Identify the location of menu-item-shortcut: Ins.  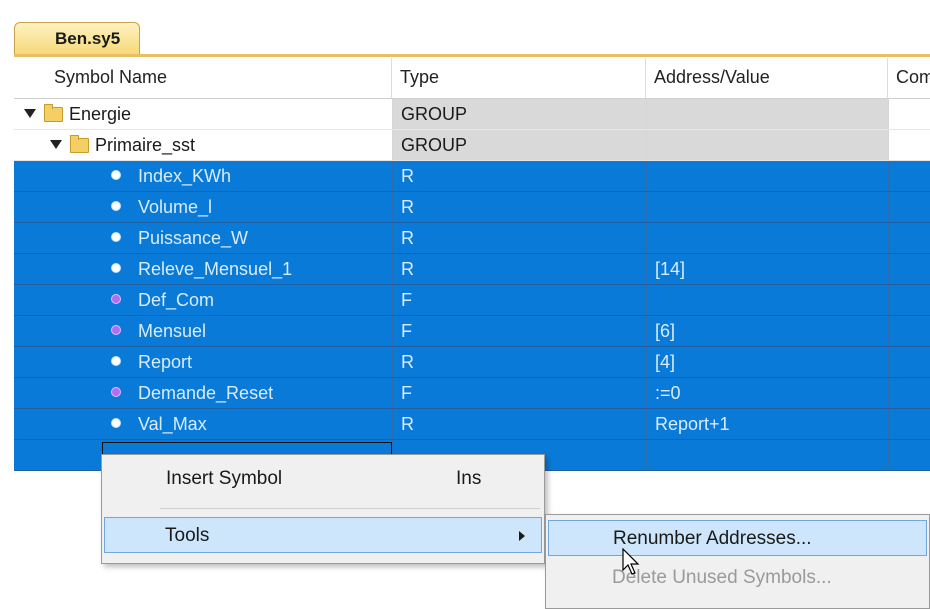
(469, 478).